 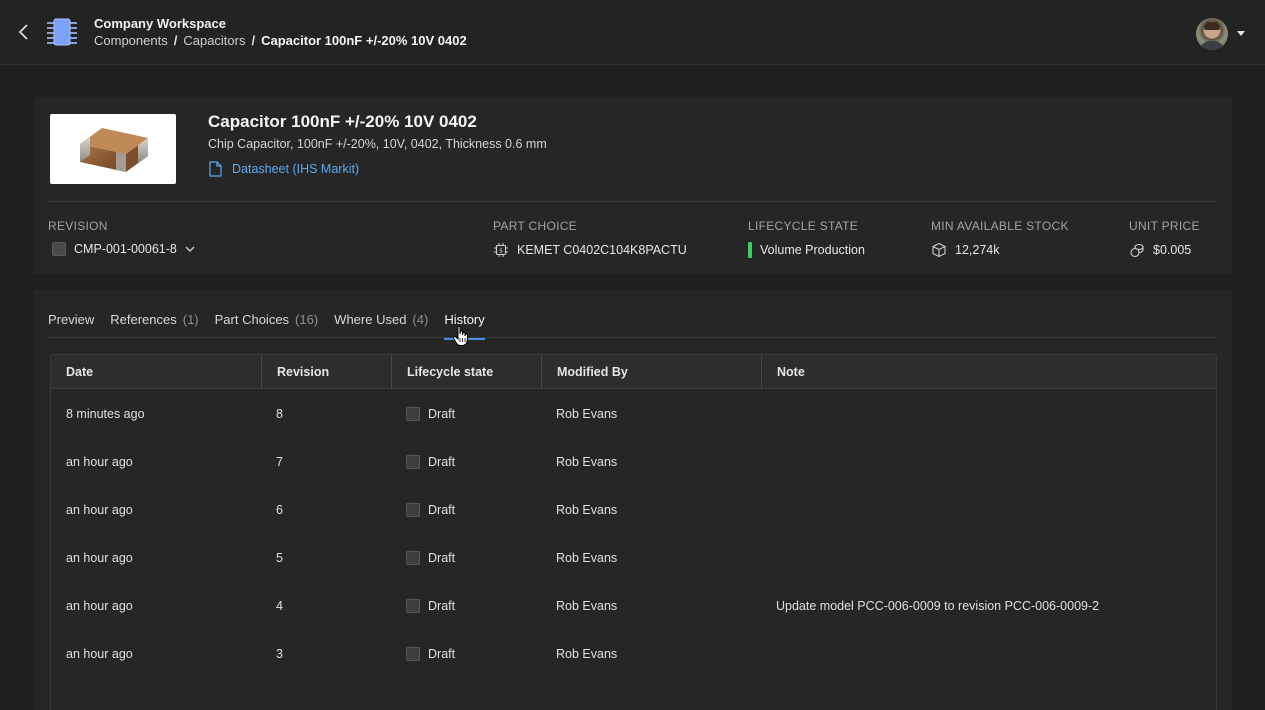 I want to click on cell-revision: 5, so click(x=279, y=558).